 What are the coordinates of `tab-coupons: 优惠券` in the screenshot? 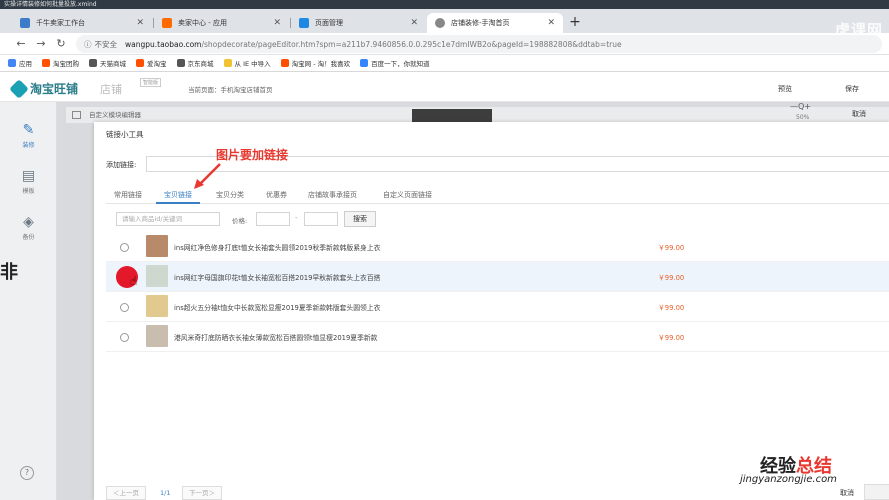 It's located at (276, 195).